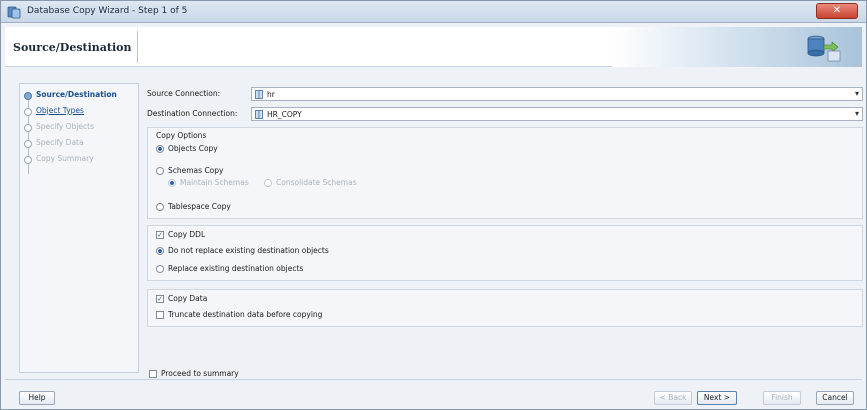  I want to click on button-label: Finish, so click(782, 397).